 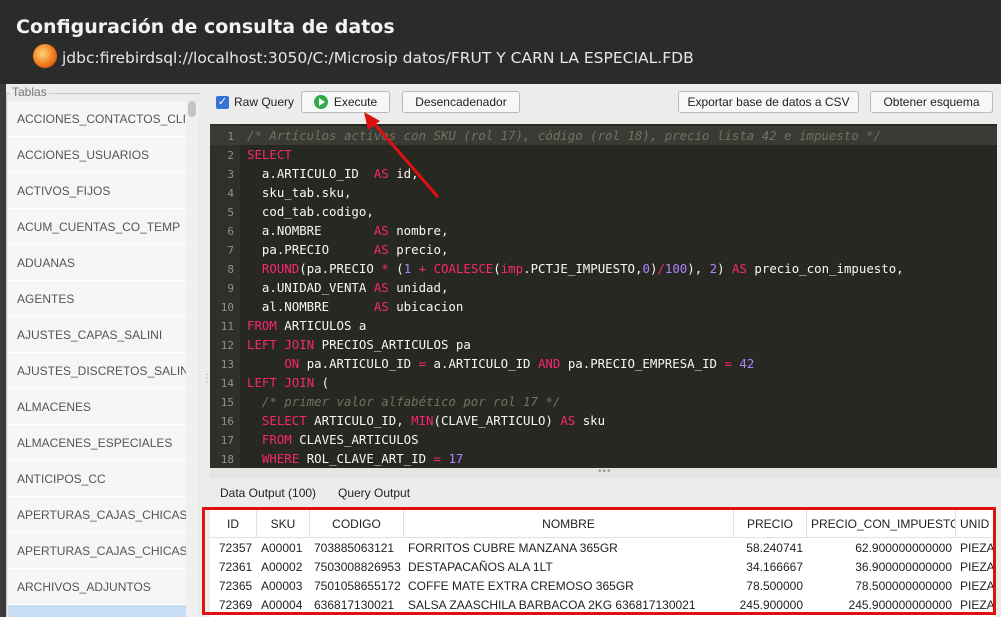 What do you see at coordinates (354, 605) in the screenshot?
I see `grid-cell: 636817130021` at bounding box center [354, 605].